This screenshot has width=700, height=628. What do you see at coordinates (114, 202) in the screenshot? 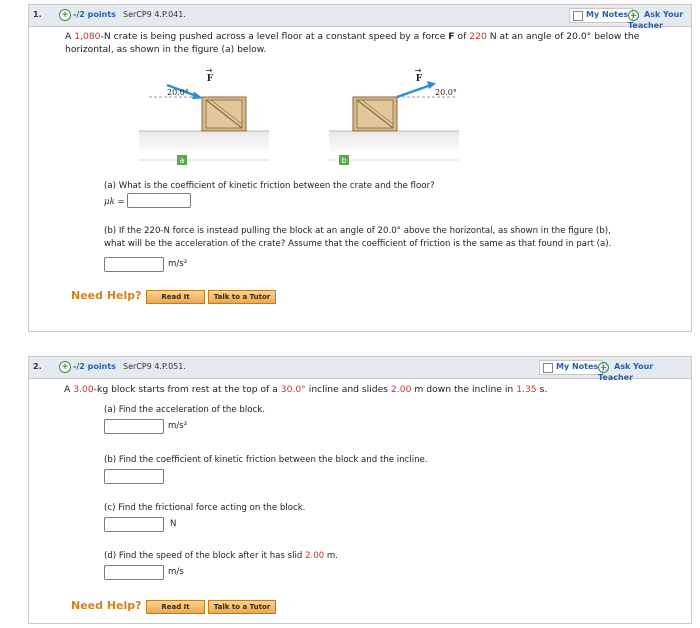
I see `mu-label: μk =` at bounding box center [114, 202].